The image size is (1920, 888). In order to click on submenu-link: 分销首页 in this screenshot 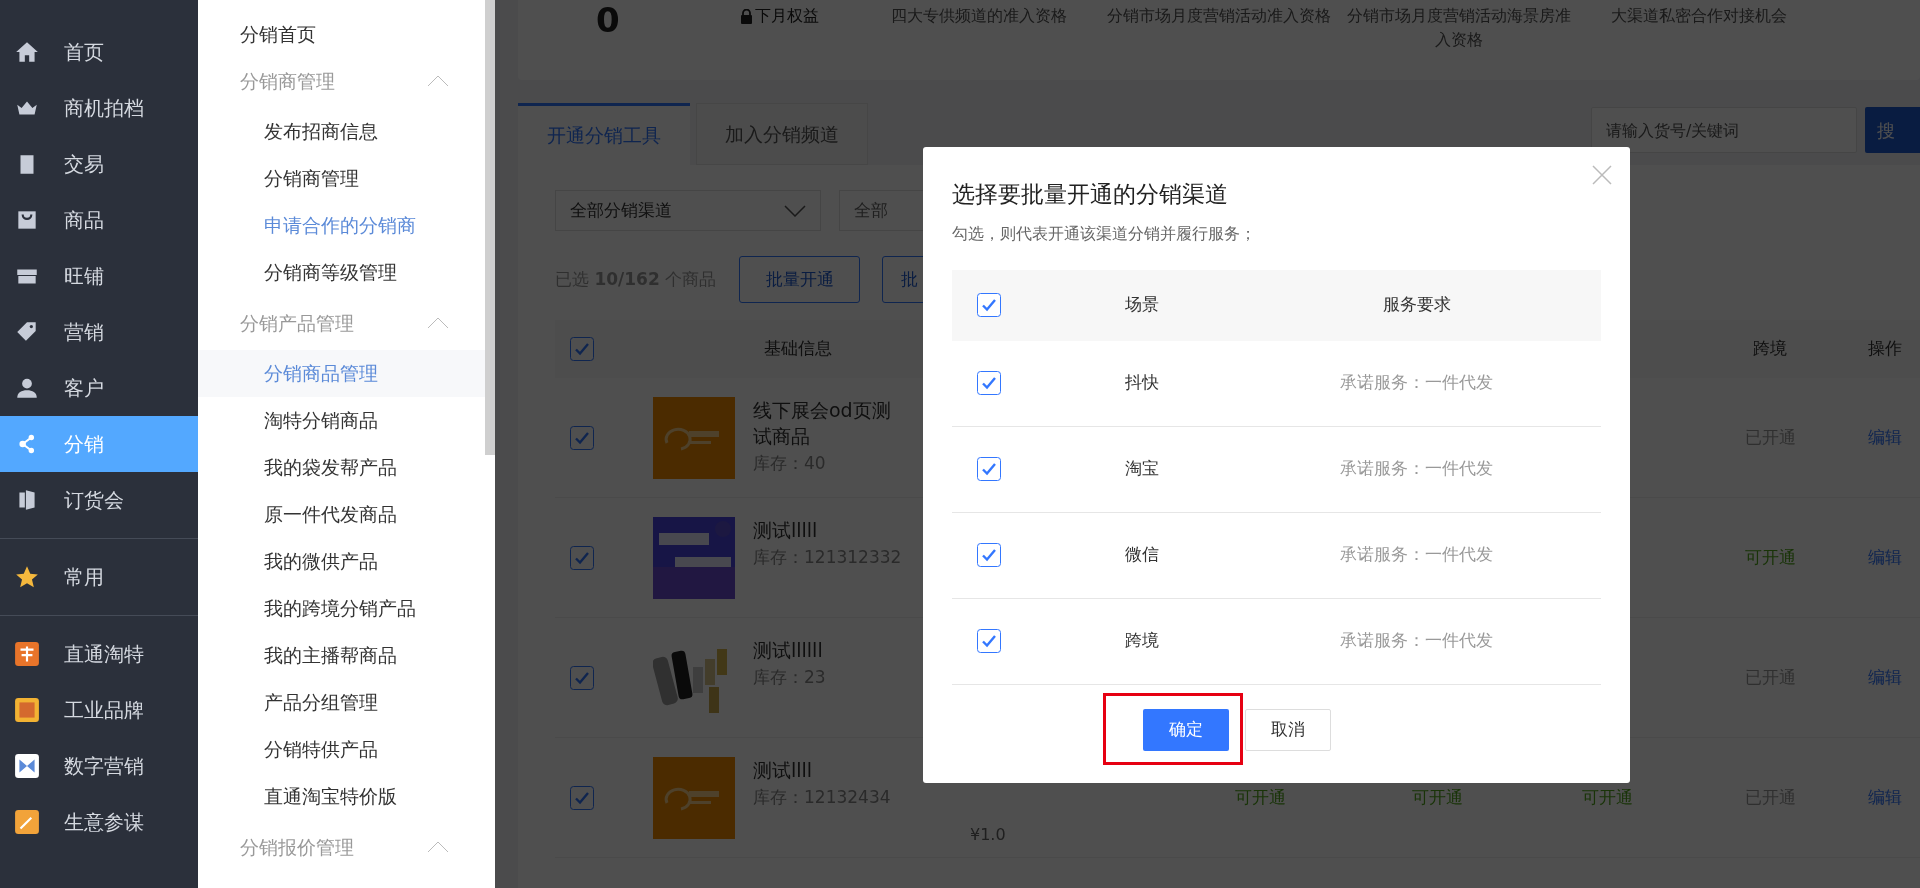, I will do `click(341, 34)`.